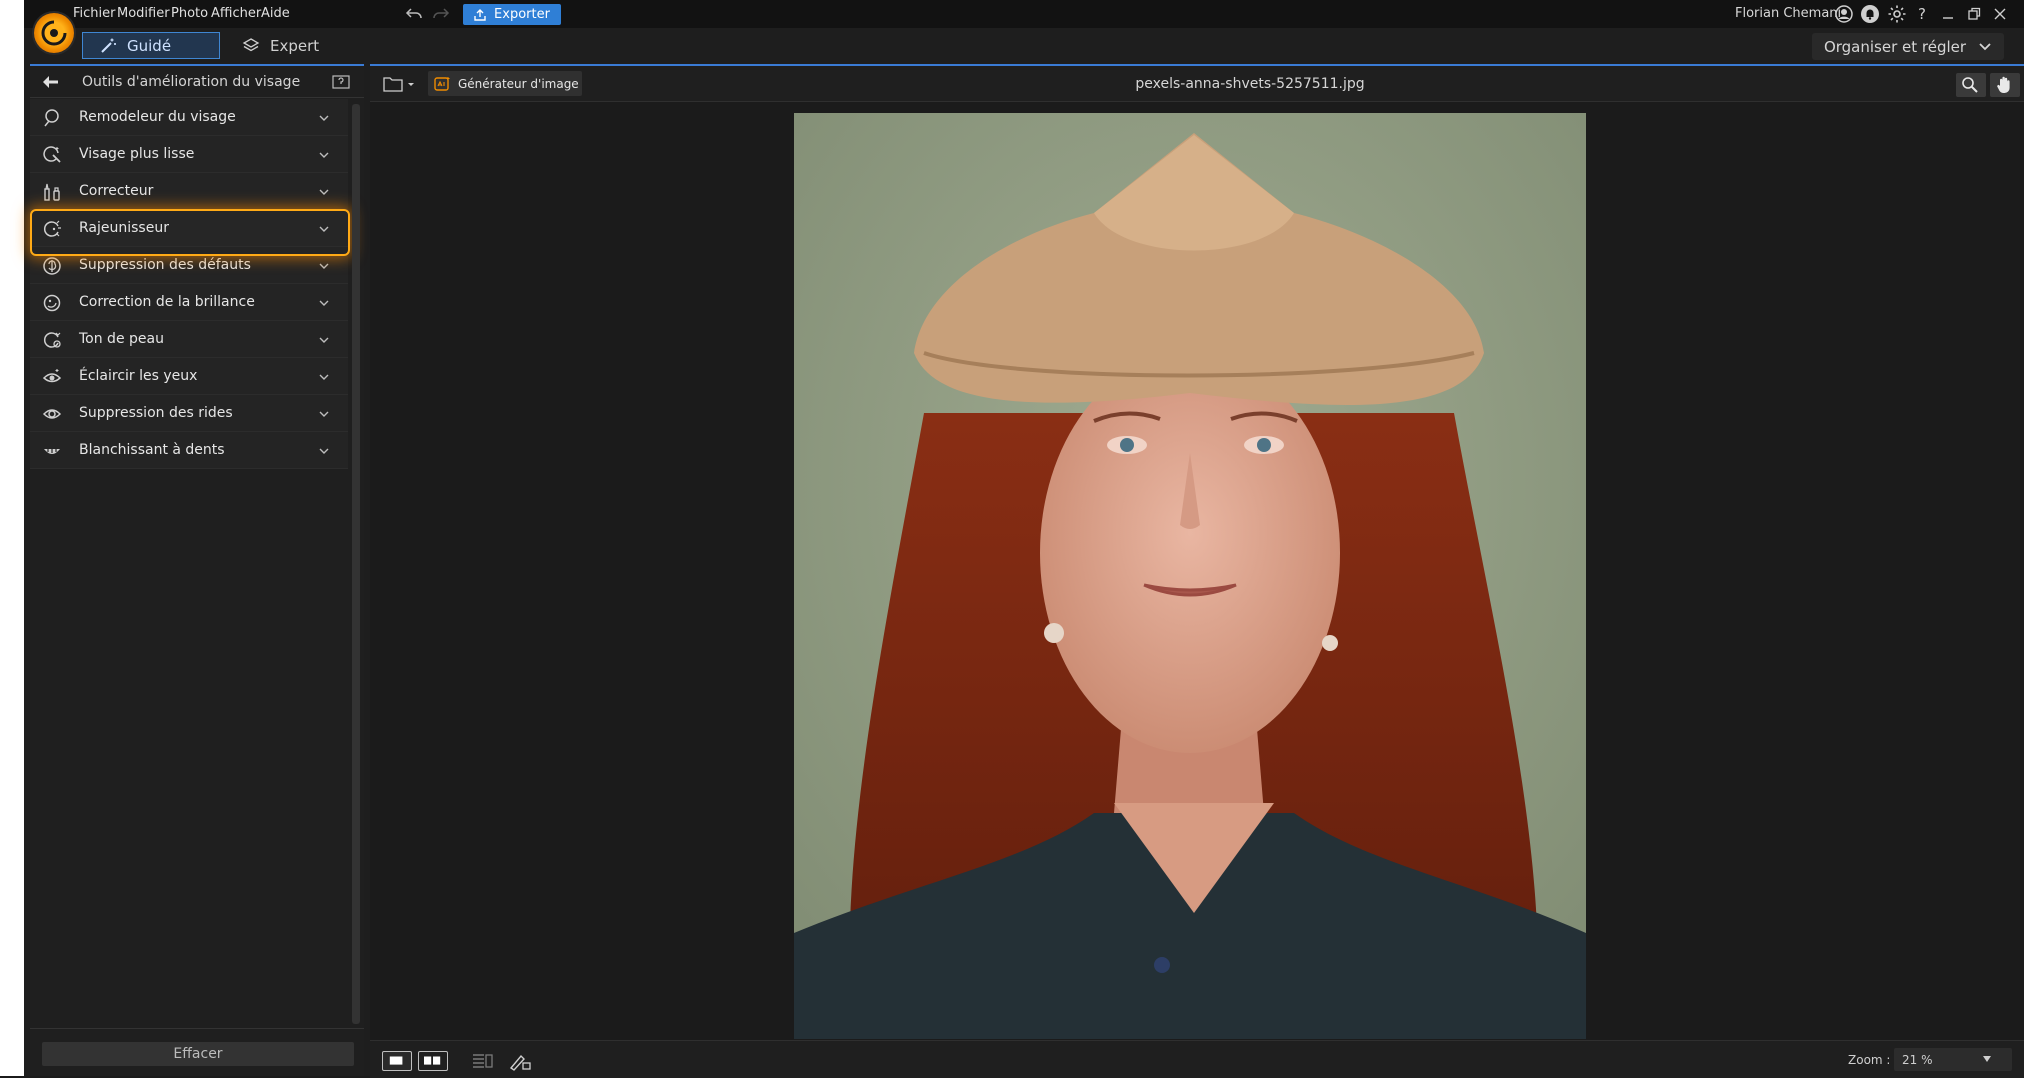 The width and height of the screenshot is (2024, 1078). I want to click on magic-wand-icon, so click(108, 46).